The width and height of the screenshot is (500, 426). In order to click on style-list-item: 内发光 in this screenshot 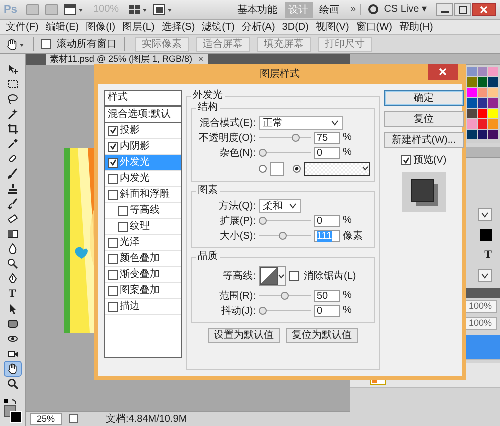, I will do `click(143, 179)`.